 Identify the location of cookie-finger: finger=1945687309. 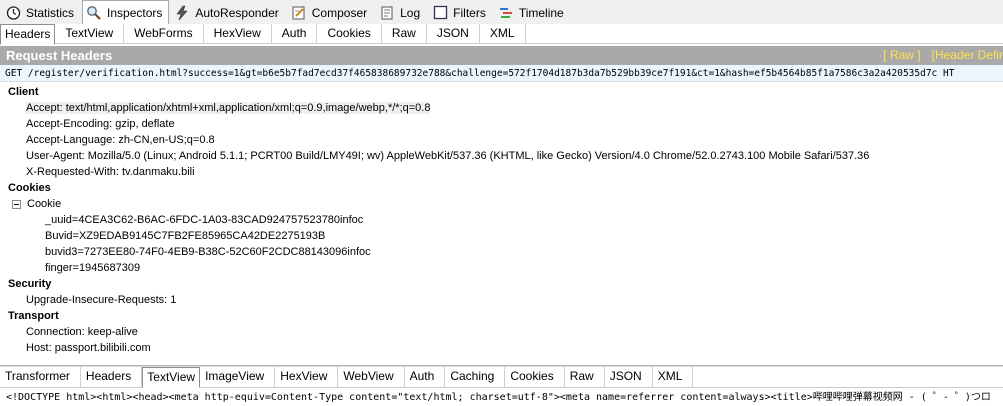
(501, 268).